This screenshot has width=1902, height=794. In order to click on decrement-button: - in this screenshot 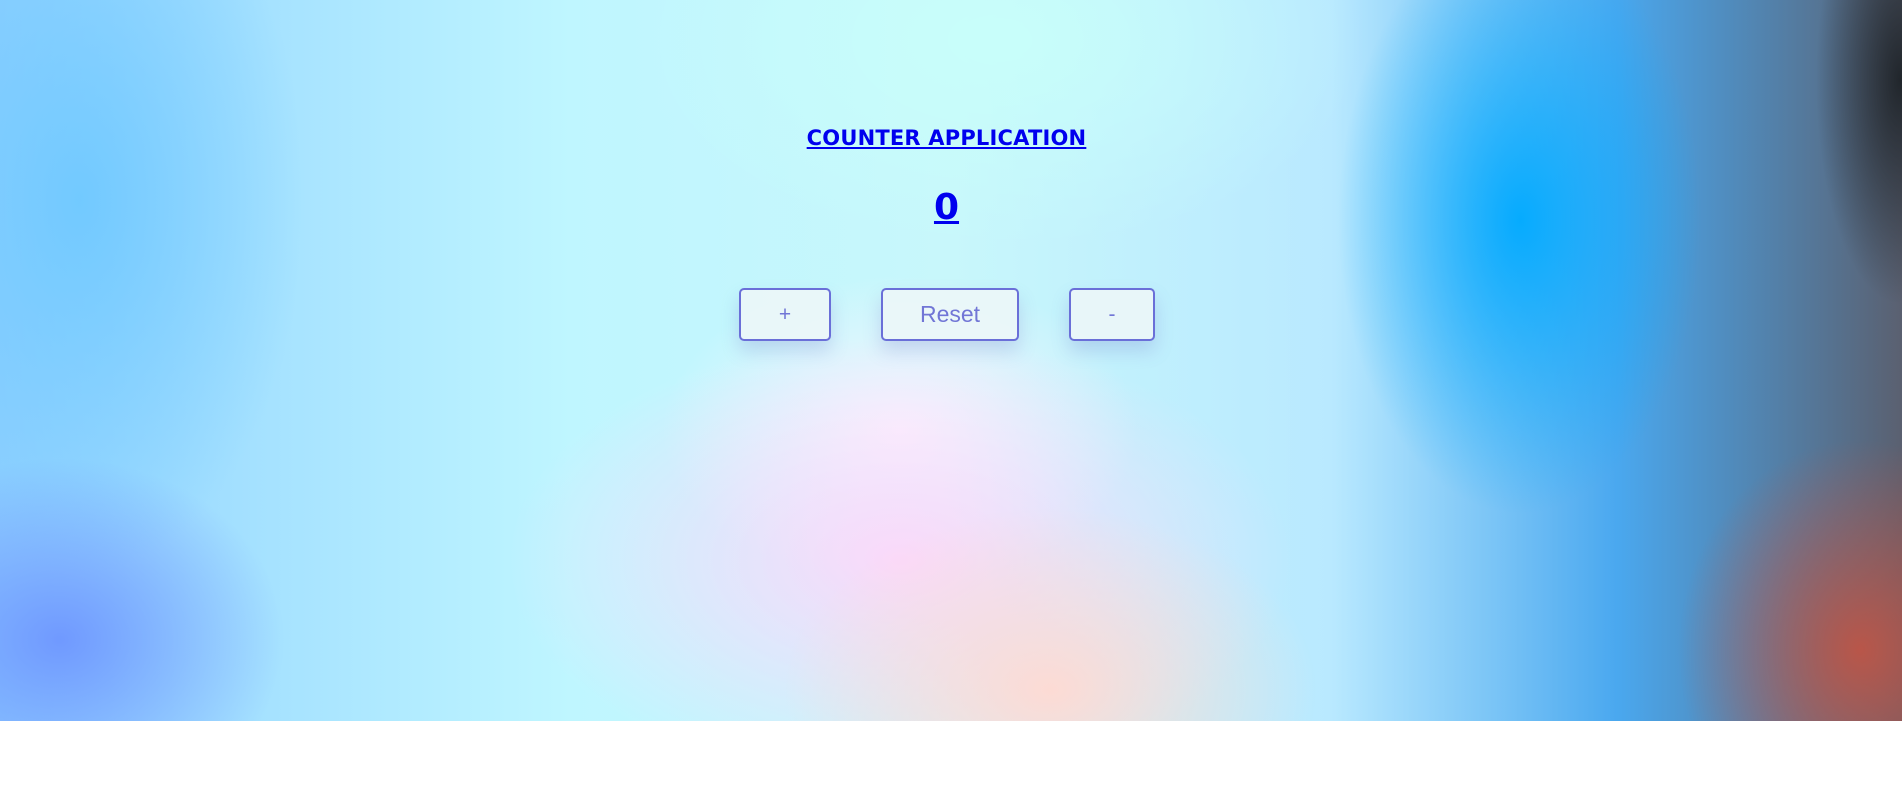, I will do `click(1112, 314)`.